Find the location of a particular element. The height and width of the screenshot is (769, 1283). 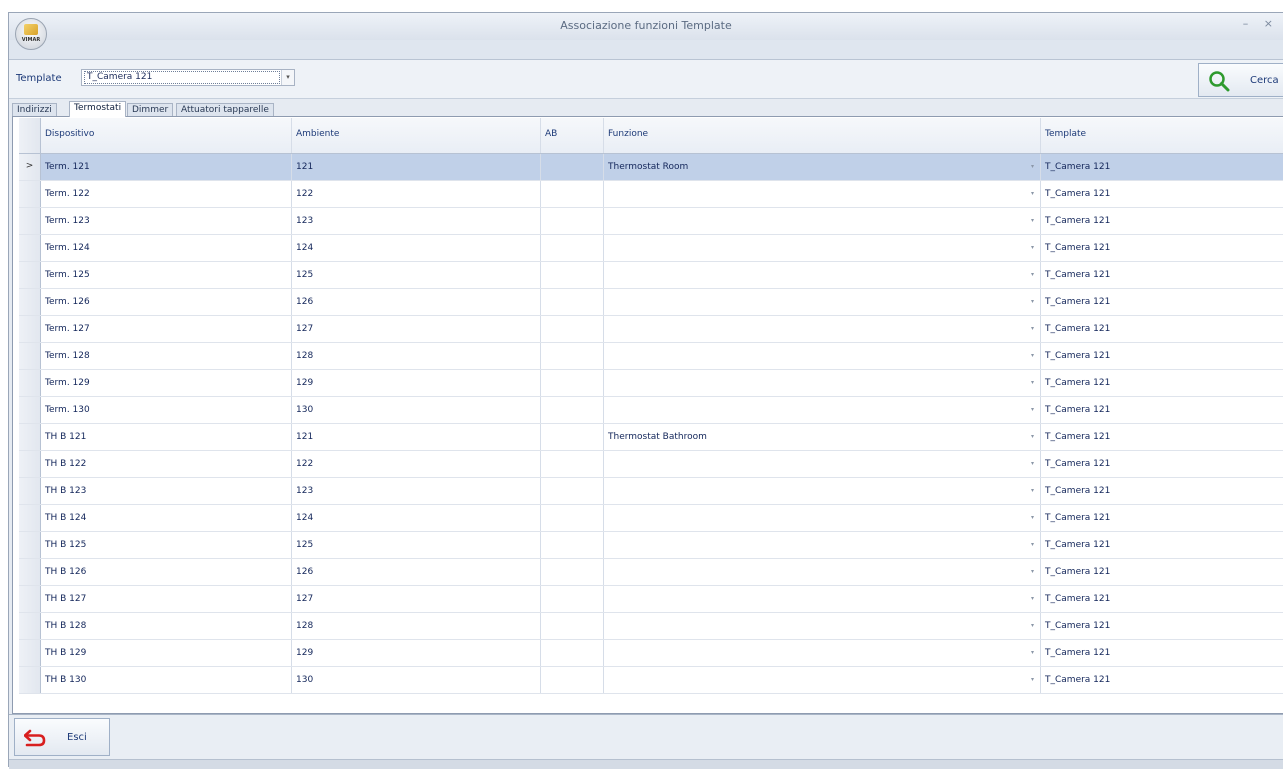

table-row: Term. 130 130 ▾ T_Camera 121 is located at coordinates (651, 410).